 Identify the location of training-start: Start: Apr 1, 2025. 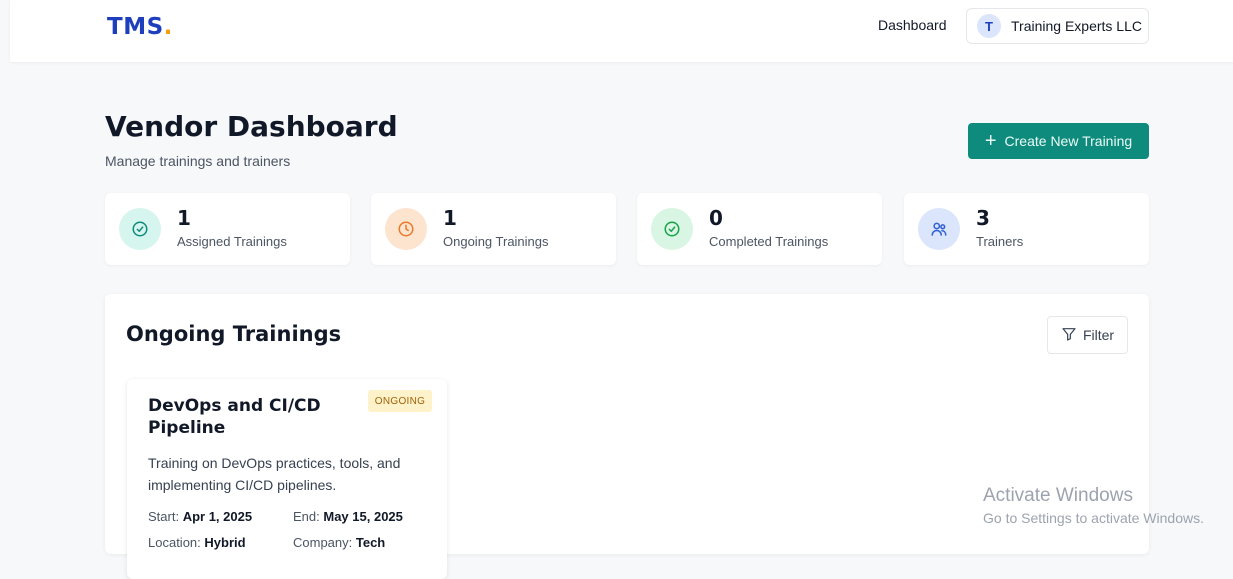
(200, 516).